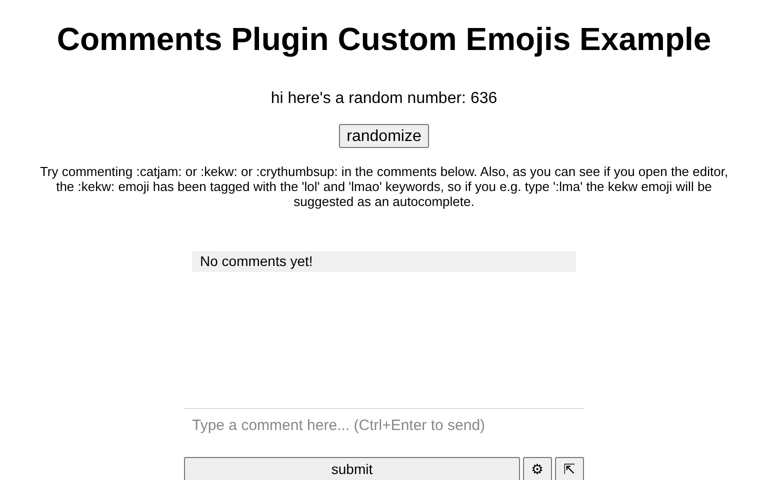 The image size is (768, 480). What do you see at coordinates (384, 99) in the screenshot?
I see `random-number-text: hi here's a random number: 636` at bounding box center [384, 99].